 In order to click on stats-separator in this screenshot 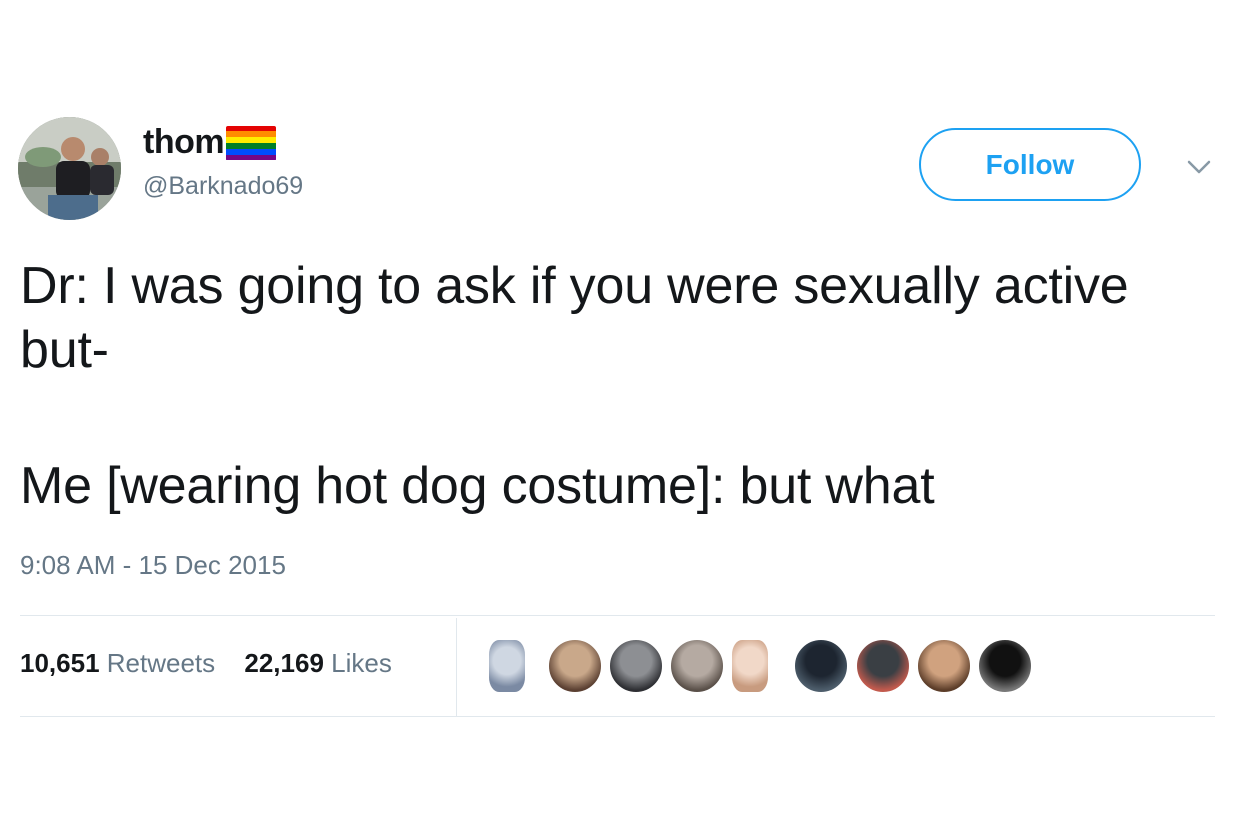, I will do `click(456, 667)`.